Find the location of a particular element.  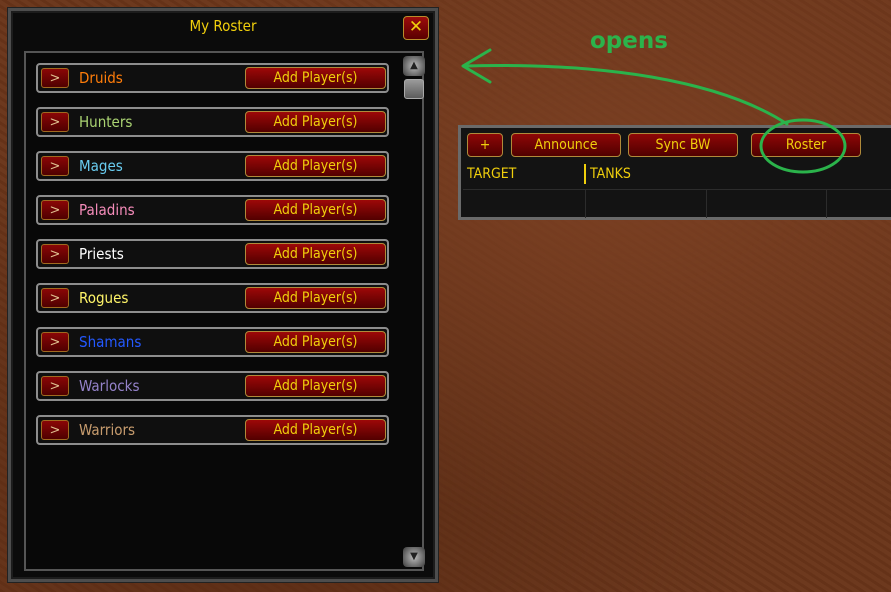

highlight-circle-icon is located at coordinates (803, 146).